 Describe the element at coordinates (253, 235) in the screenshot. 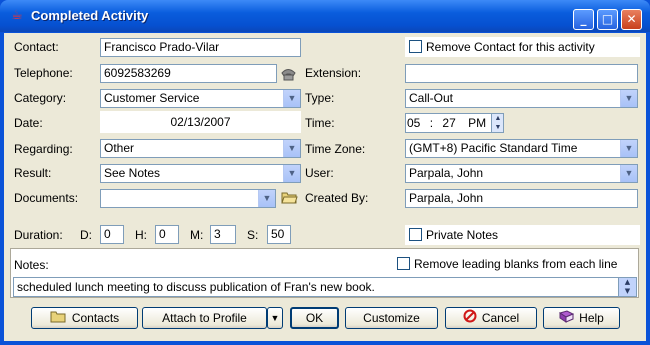

I see `duration-seconds-label: S:` at that location.